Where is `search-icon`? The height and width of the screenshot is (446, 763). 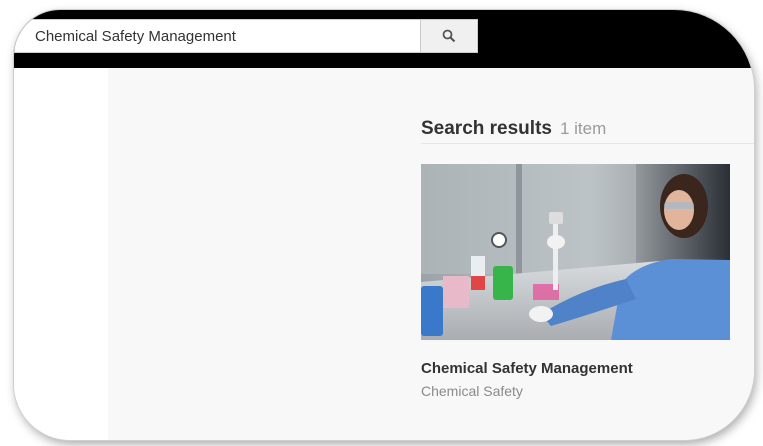 search-icon is located at coordinates (449, 36).